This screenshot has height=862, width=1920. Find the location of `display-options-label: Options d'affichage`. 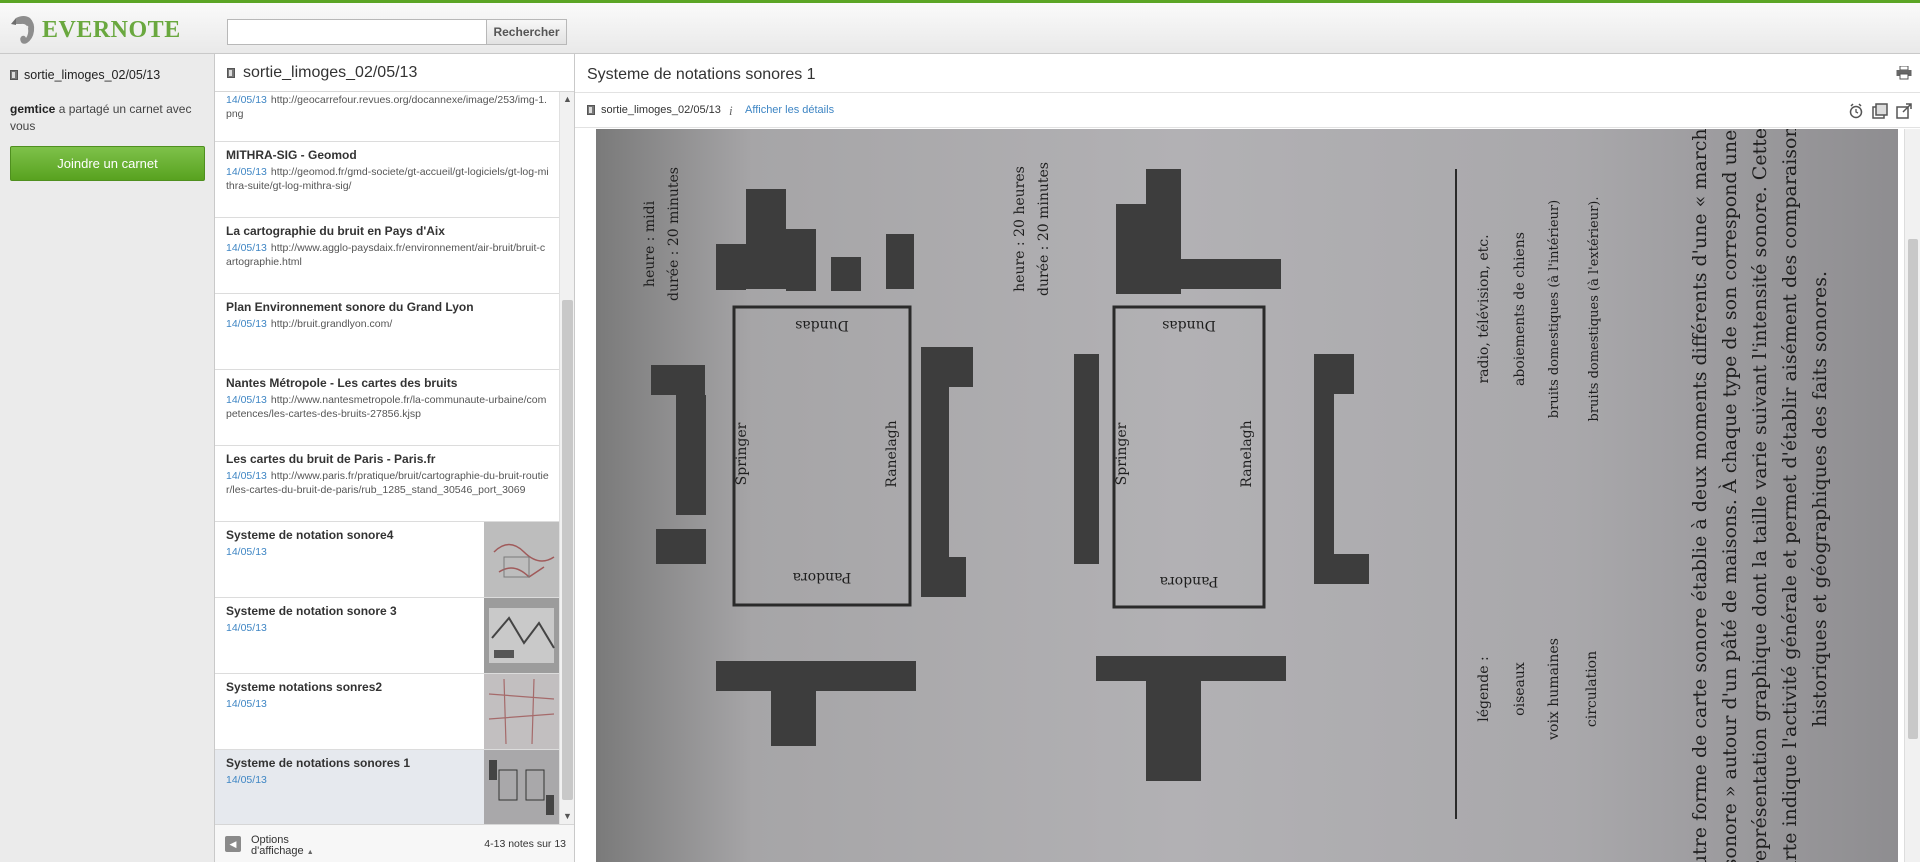

display-options-label: Options d'affichage is located at coordinates (277, 845).